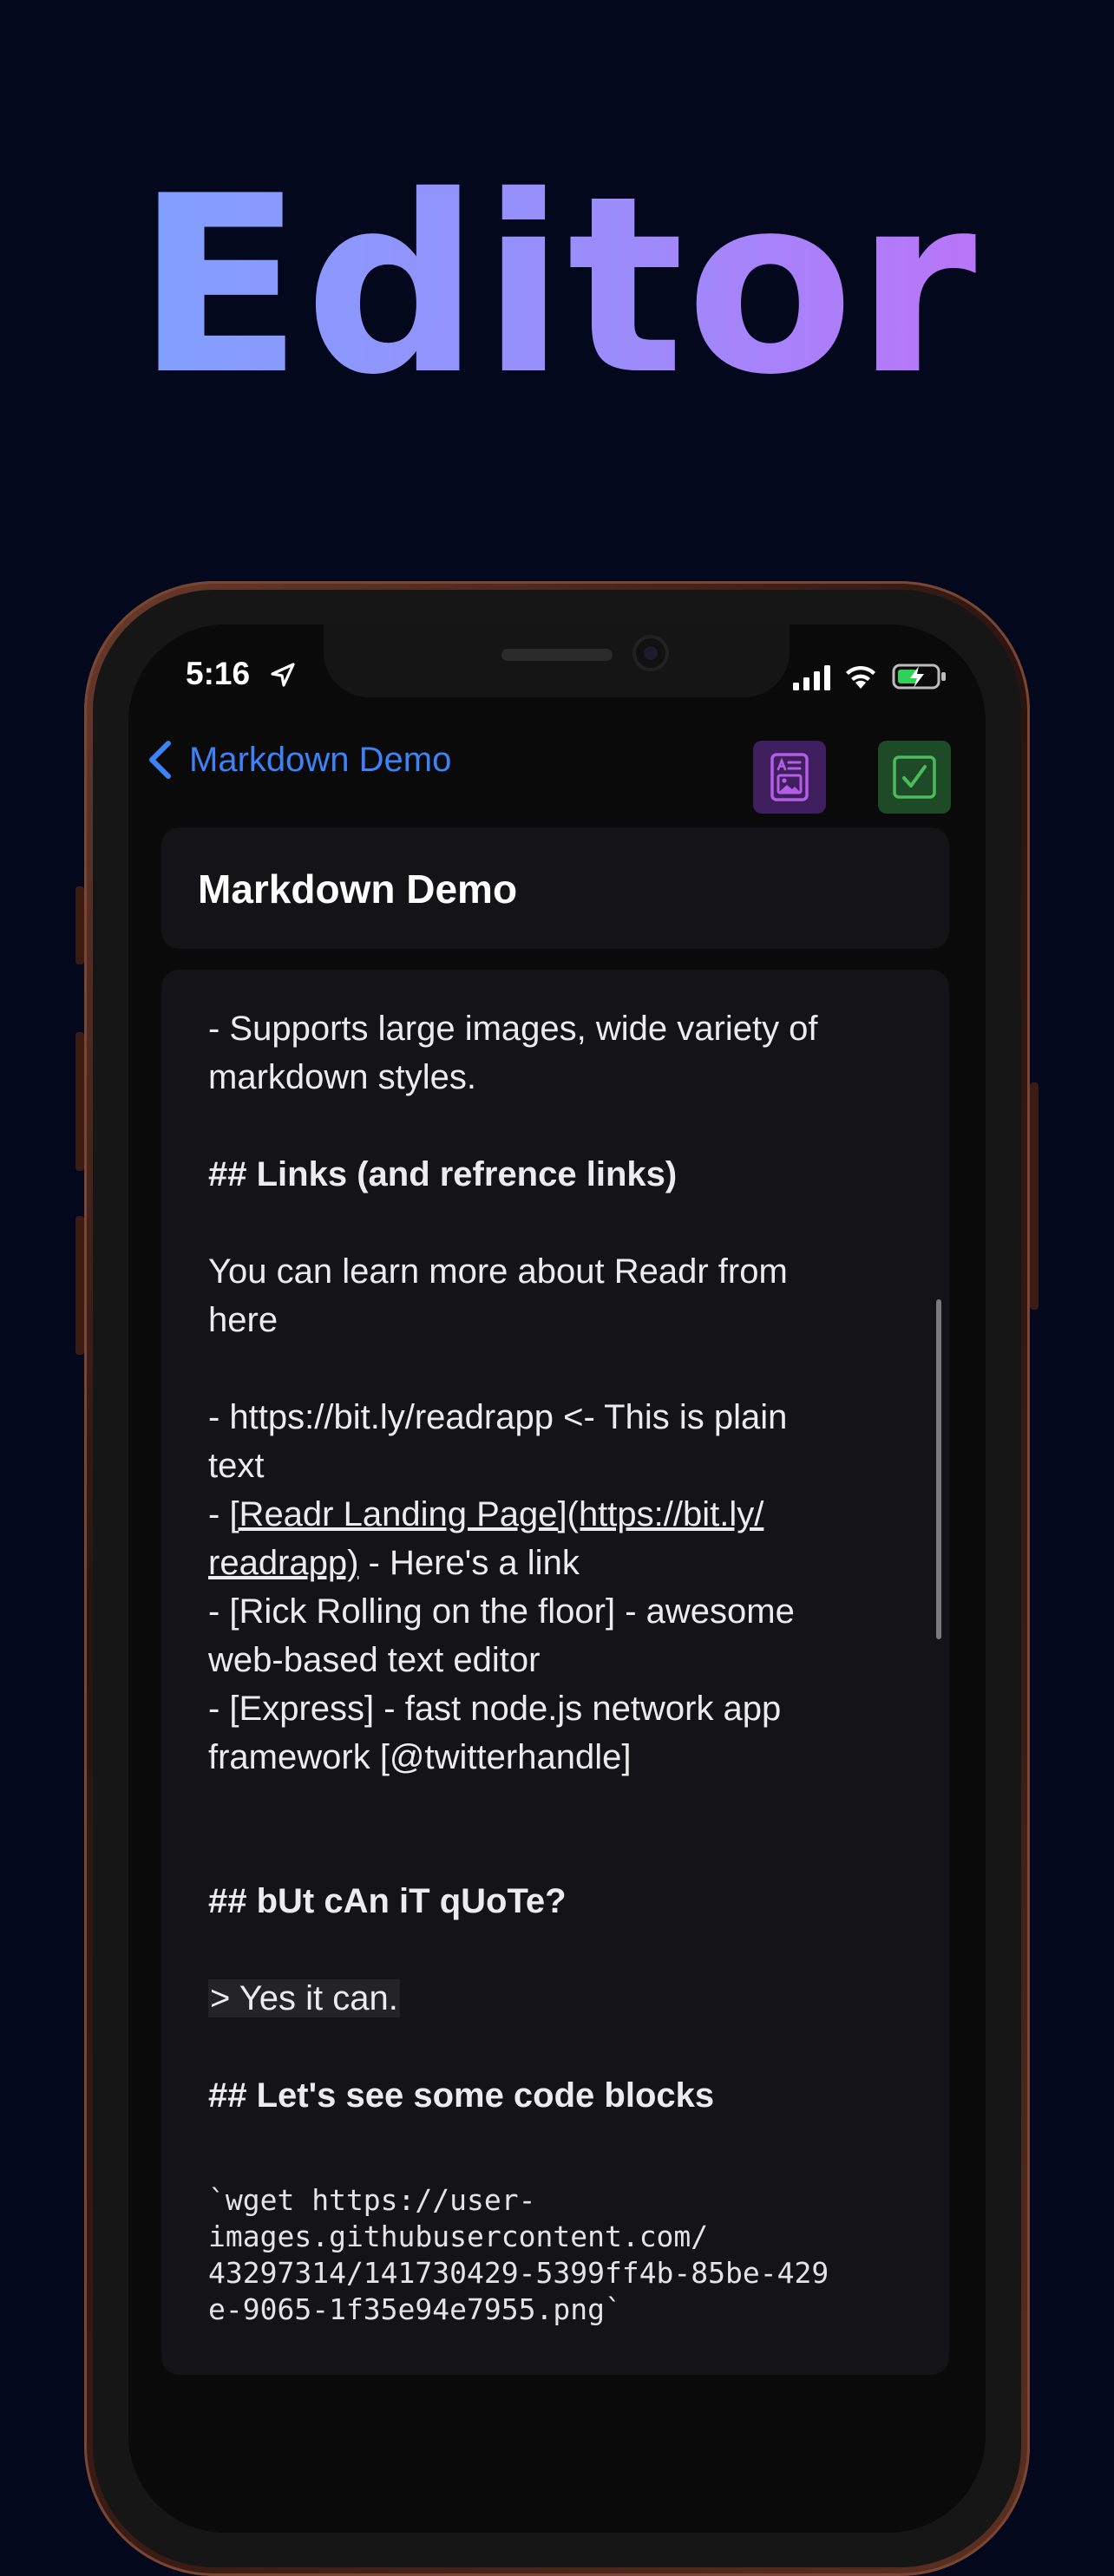 The width and height of the screenshot is (1114, 2576). What do you see at coordinates (283, 1563) in the screenshot?
I see `markdown-link-continued: readrapp)` at bounding box center [283, 1563].